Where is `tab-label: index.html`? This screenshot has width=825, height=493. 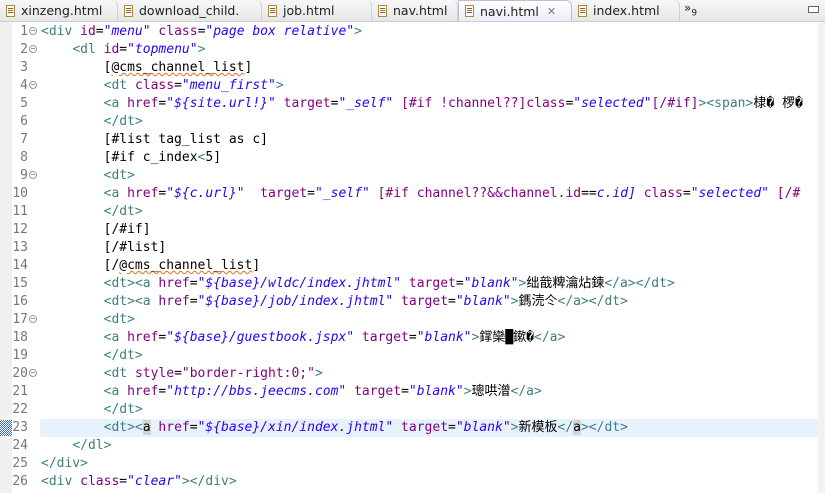 tab-label: index.html is located at coordinates (626, 10).